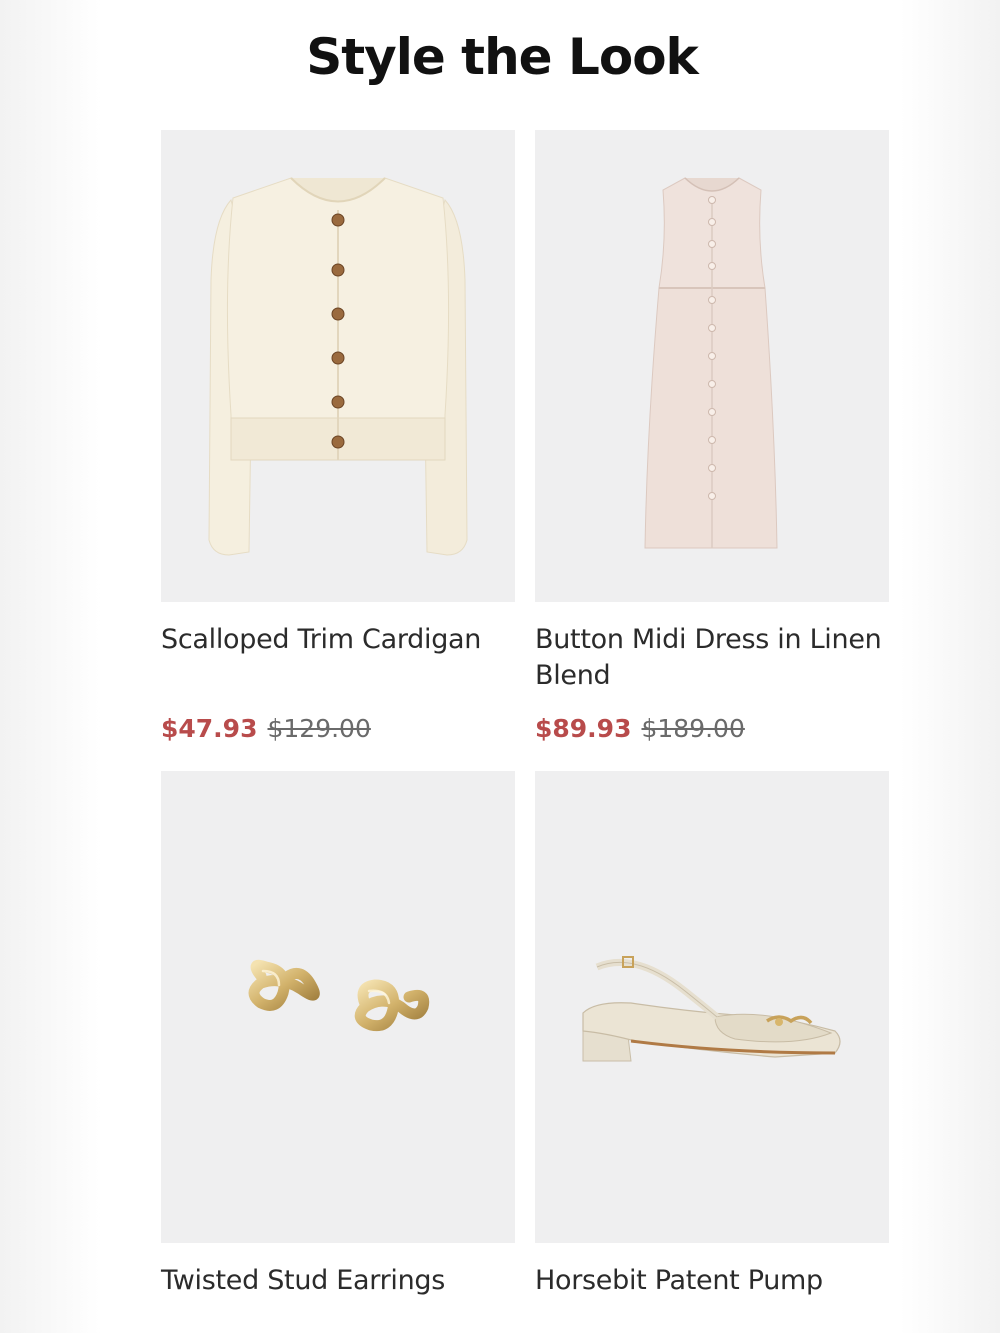 The width and height of the screenshot is (1000, 1333). I want to click on earrings-image, so click(339, 995).